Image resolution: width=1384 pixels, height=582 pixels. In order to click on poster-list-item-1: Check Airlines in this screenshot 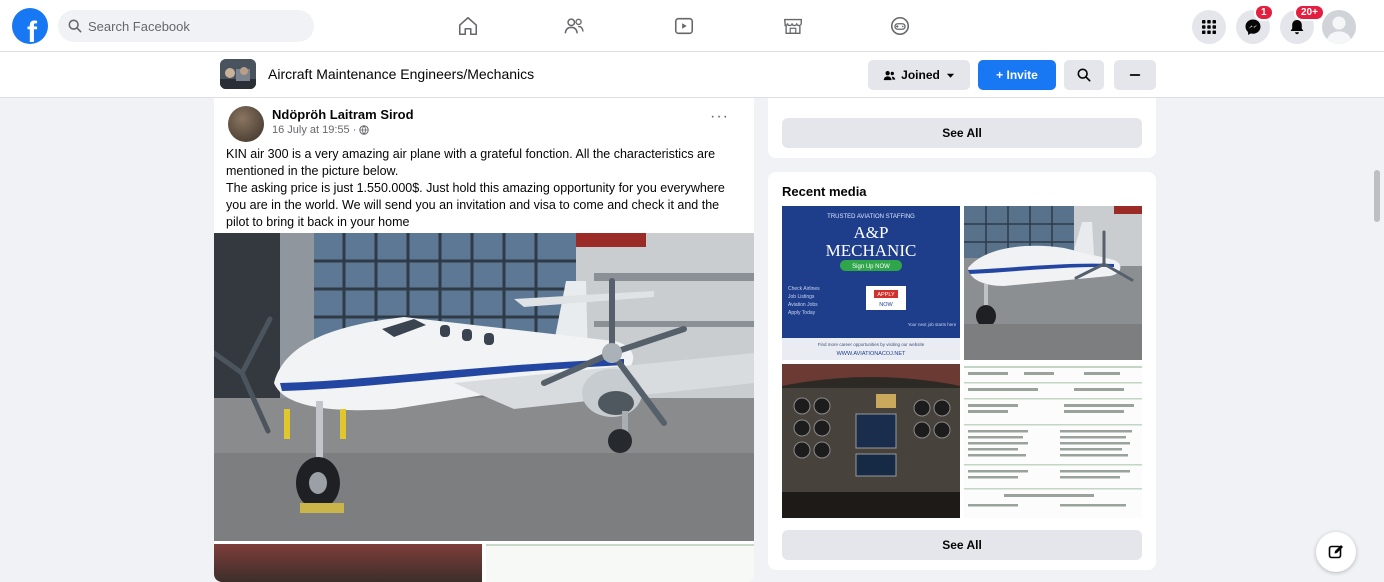, I will do `click(804, 289)`.